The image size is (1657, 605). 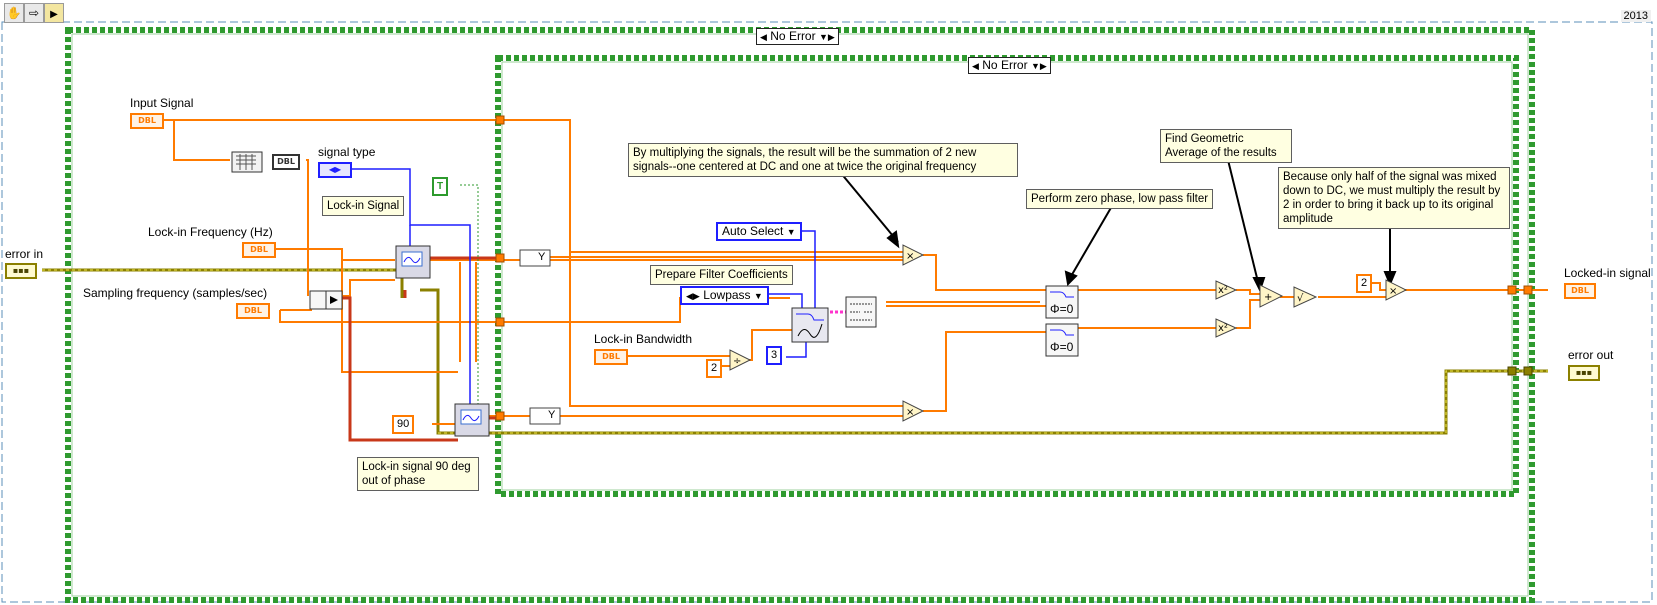 What do you see at coordinates (1062, 347) in the screenshot?
I see `phi-zero-2: Φ=0` at bounding box center [1062, 347].